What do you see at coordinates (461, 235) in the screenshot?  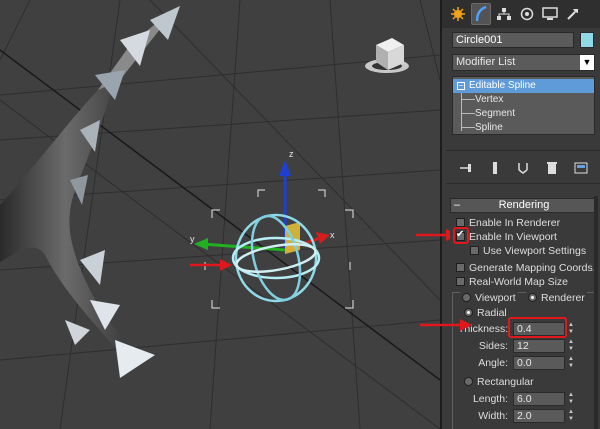 I see `highlight-box-enable-viewport` at bounding box center [461, 235].